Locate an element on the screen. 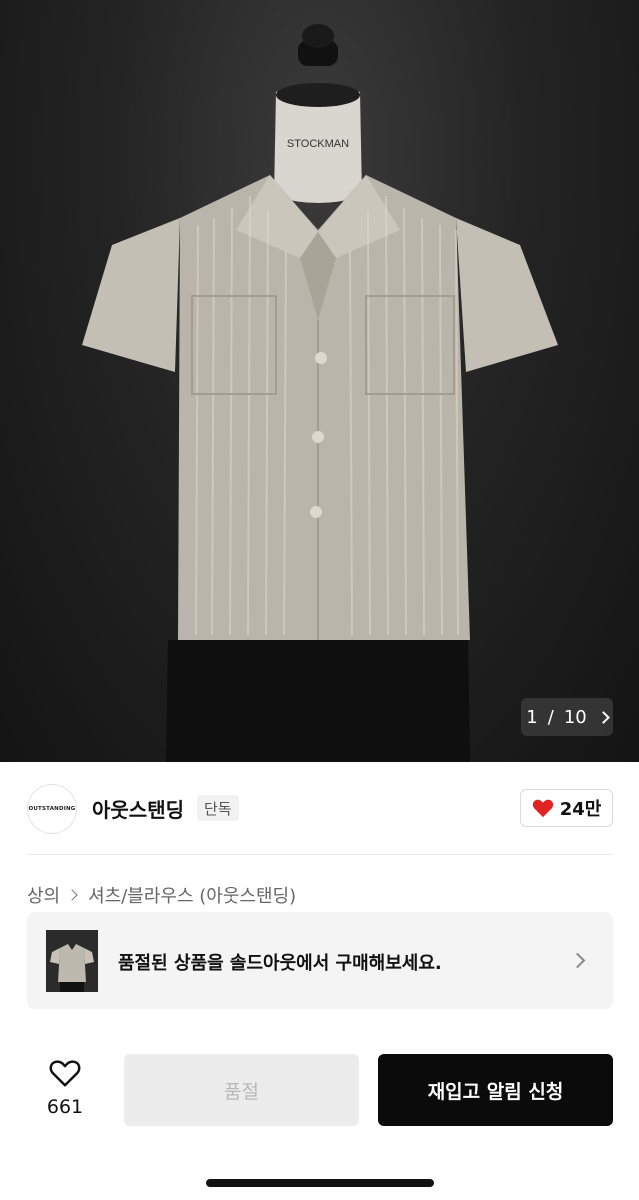 The image size is (639, 1200). brand-logo: OUTSTANDING is located at coordinates (52, 809).